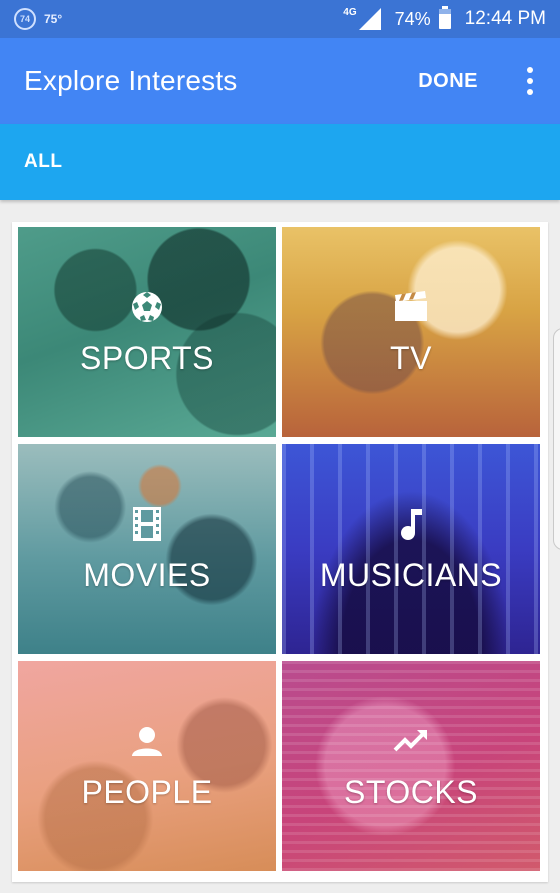 This screenshot has height=893, width=560. I want to click on soccer-ball-icon, so click(147, 307).